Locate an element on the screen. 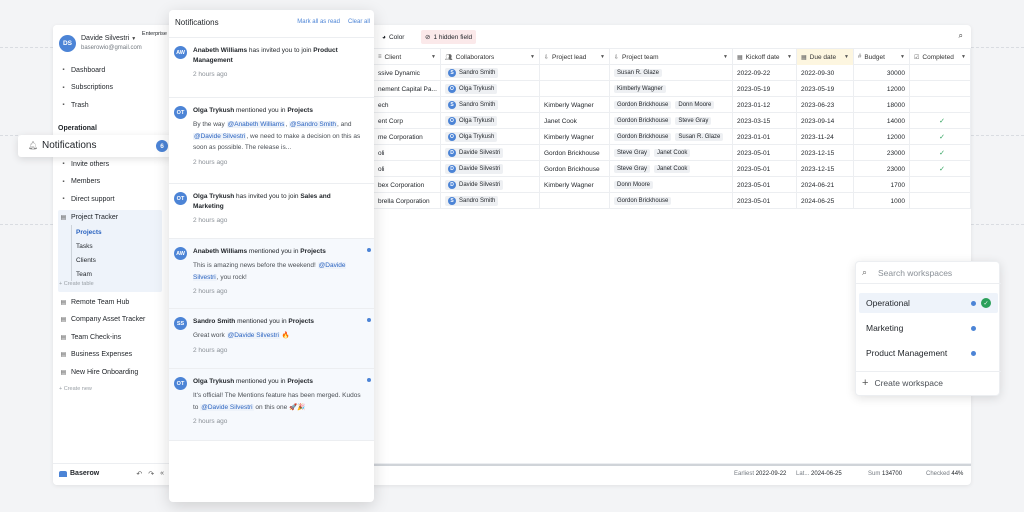  create-table-link: + Create table is located at coordinates (76, 284).